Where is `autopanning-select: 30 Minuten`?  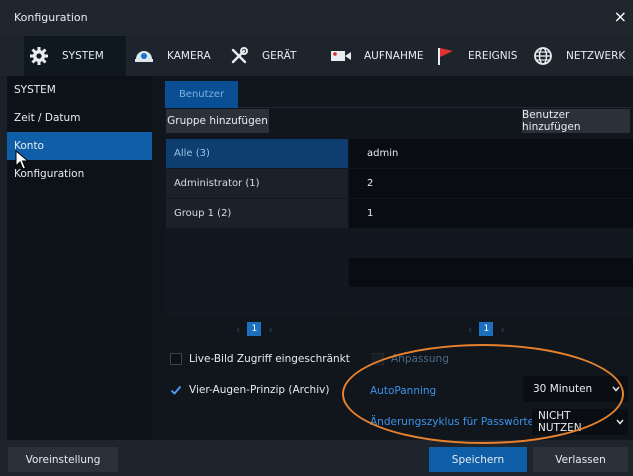
autopanning-select: 30 Minuten is located at coordinates (575, 389).